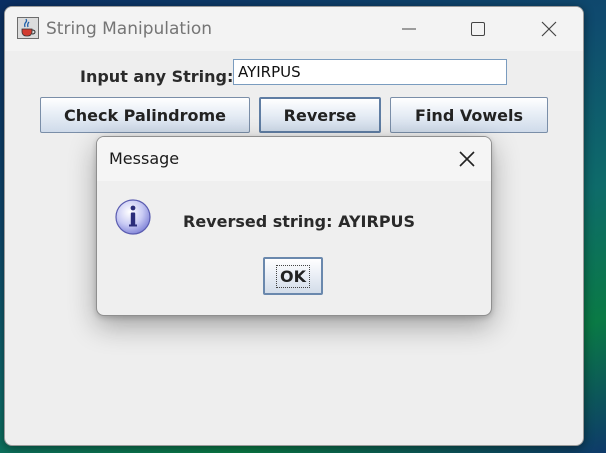  Describe the element at coordinates (320, 115) in the screenshot. I see `reverse-button: Reverse` at that location.